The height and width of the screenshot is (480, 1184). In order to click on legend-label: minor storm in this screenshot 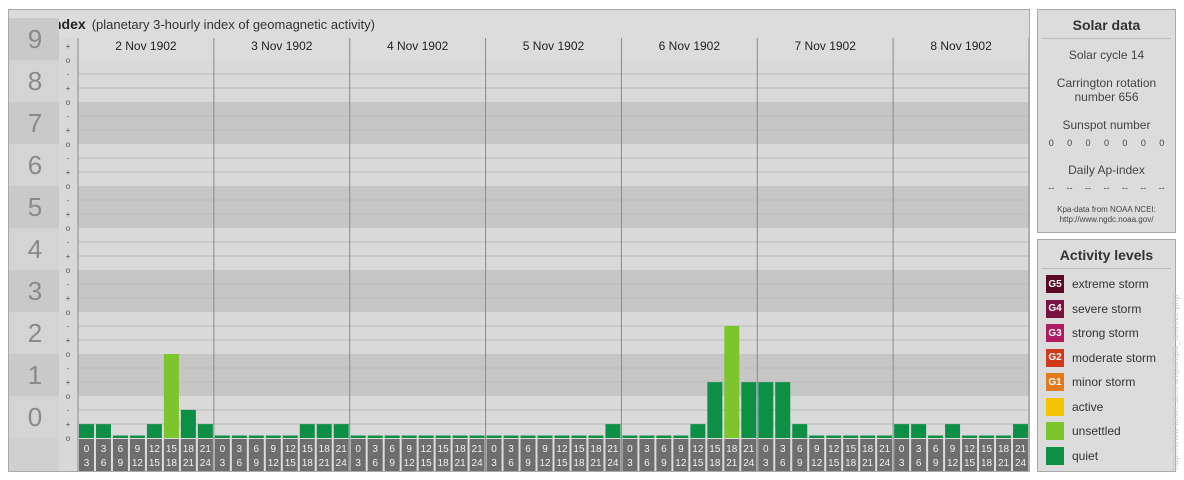, I will do `click(1104, 382)`.